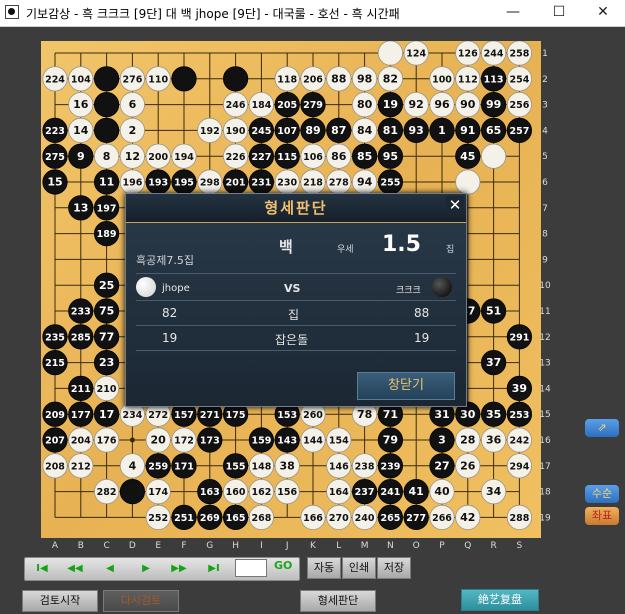 This screenshot has width=625, height=614. Describe the element at coordinates (236, 466) in the screenshot. I see `black-stone: 155` at that location.